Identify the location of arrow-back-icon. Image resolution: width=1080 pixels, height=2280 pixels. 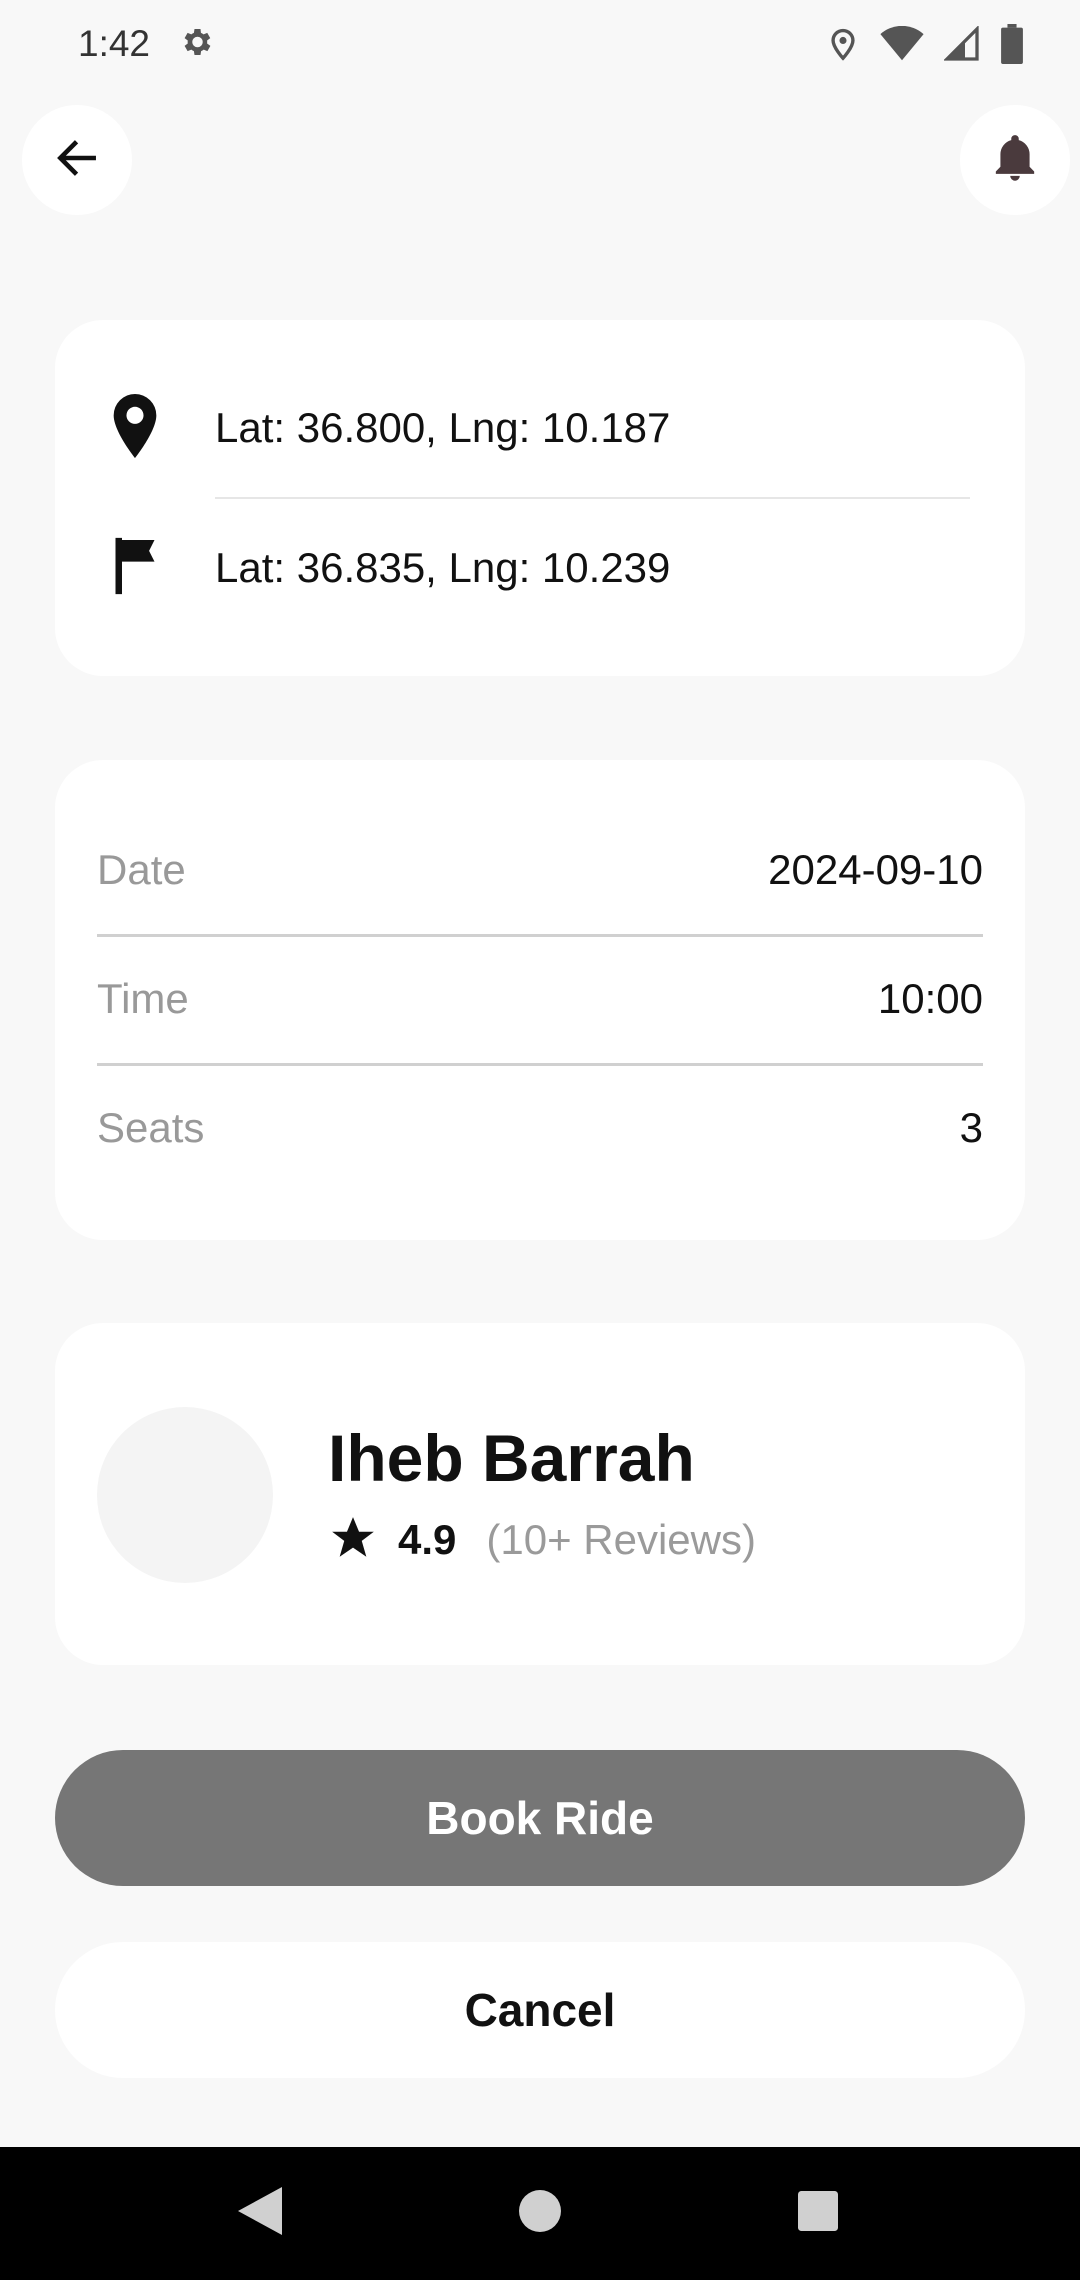
(77, 160).